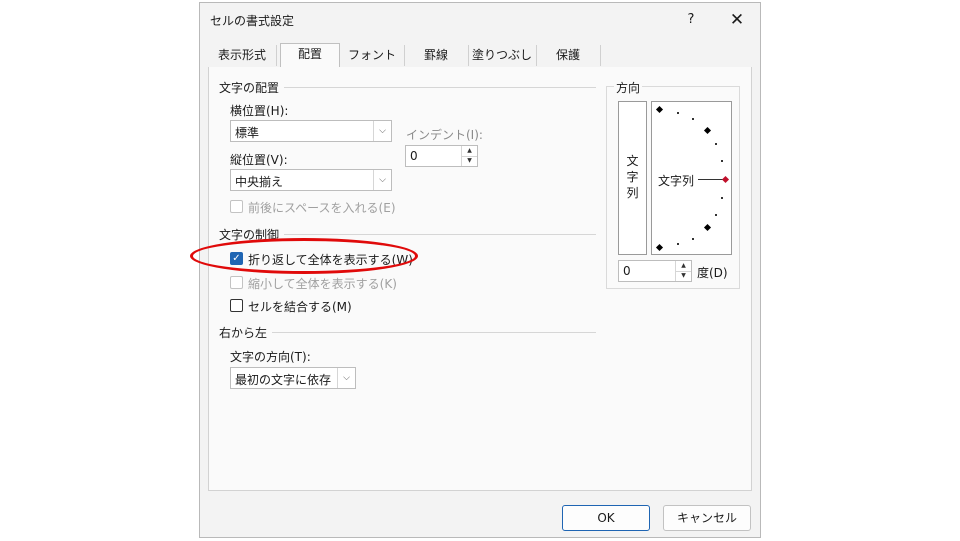  Describe the element at coordinates (304, 256) in the screenshot. I see `highlight-ellipse` at that location.